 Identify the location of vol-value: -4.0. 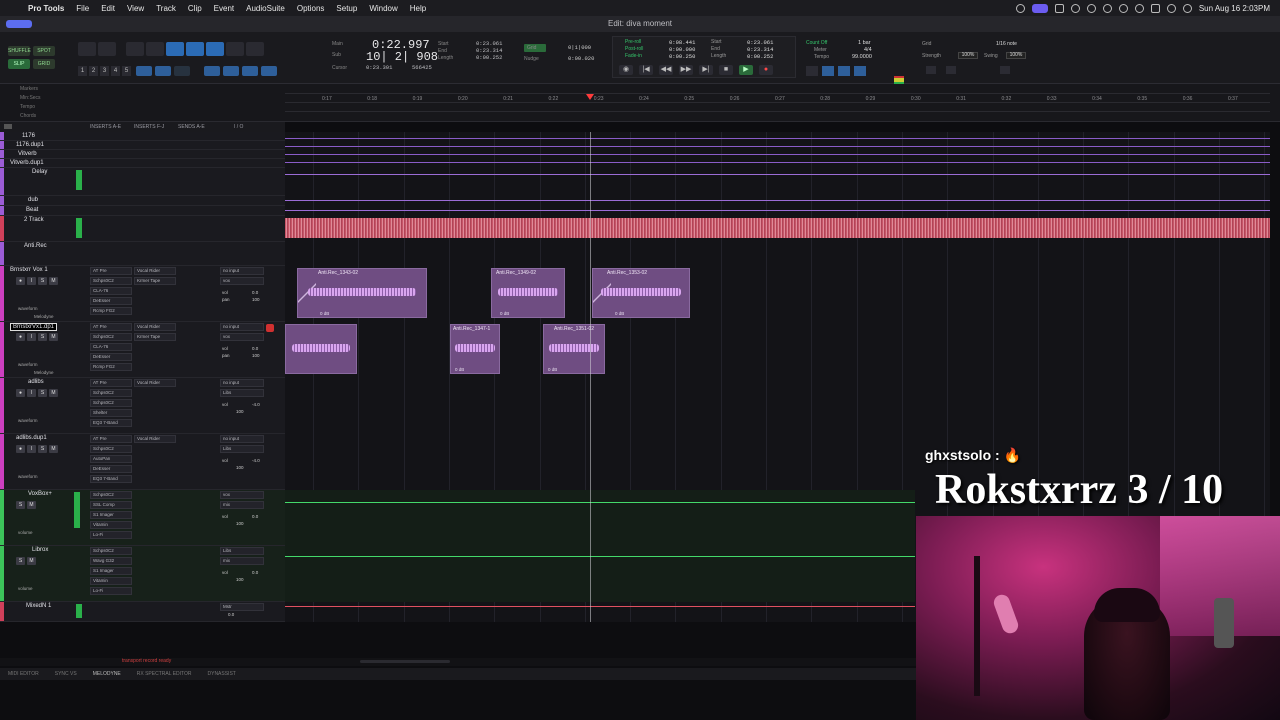
(256, 404).